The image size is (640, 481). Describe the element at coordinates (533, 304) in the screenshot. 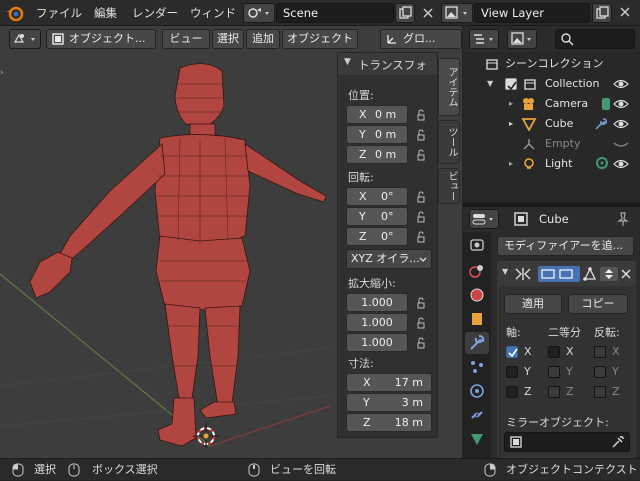

I see `apply-button: 適用` at that location.